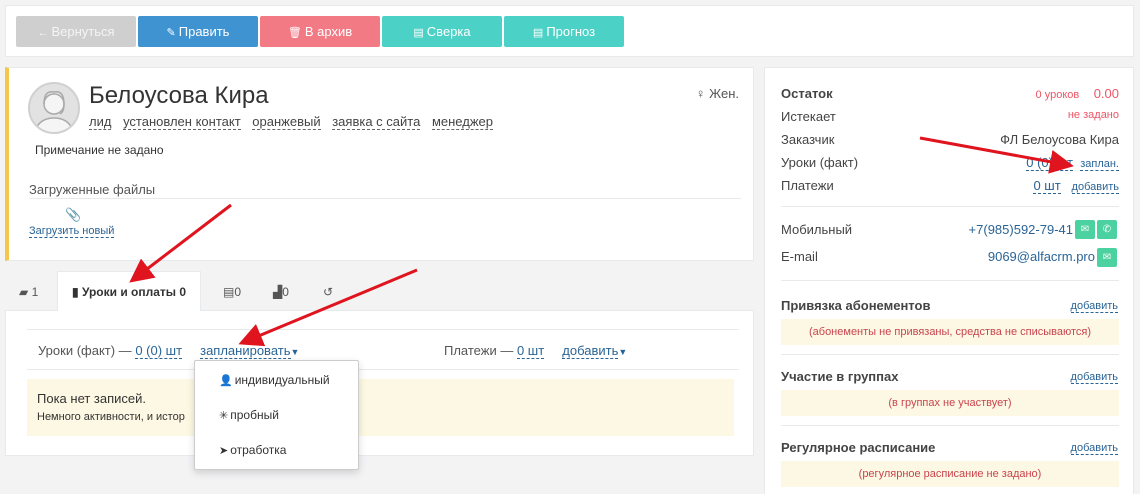  I want to click on empty-title: Пока нет записей., so click(92, 398).